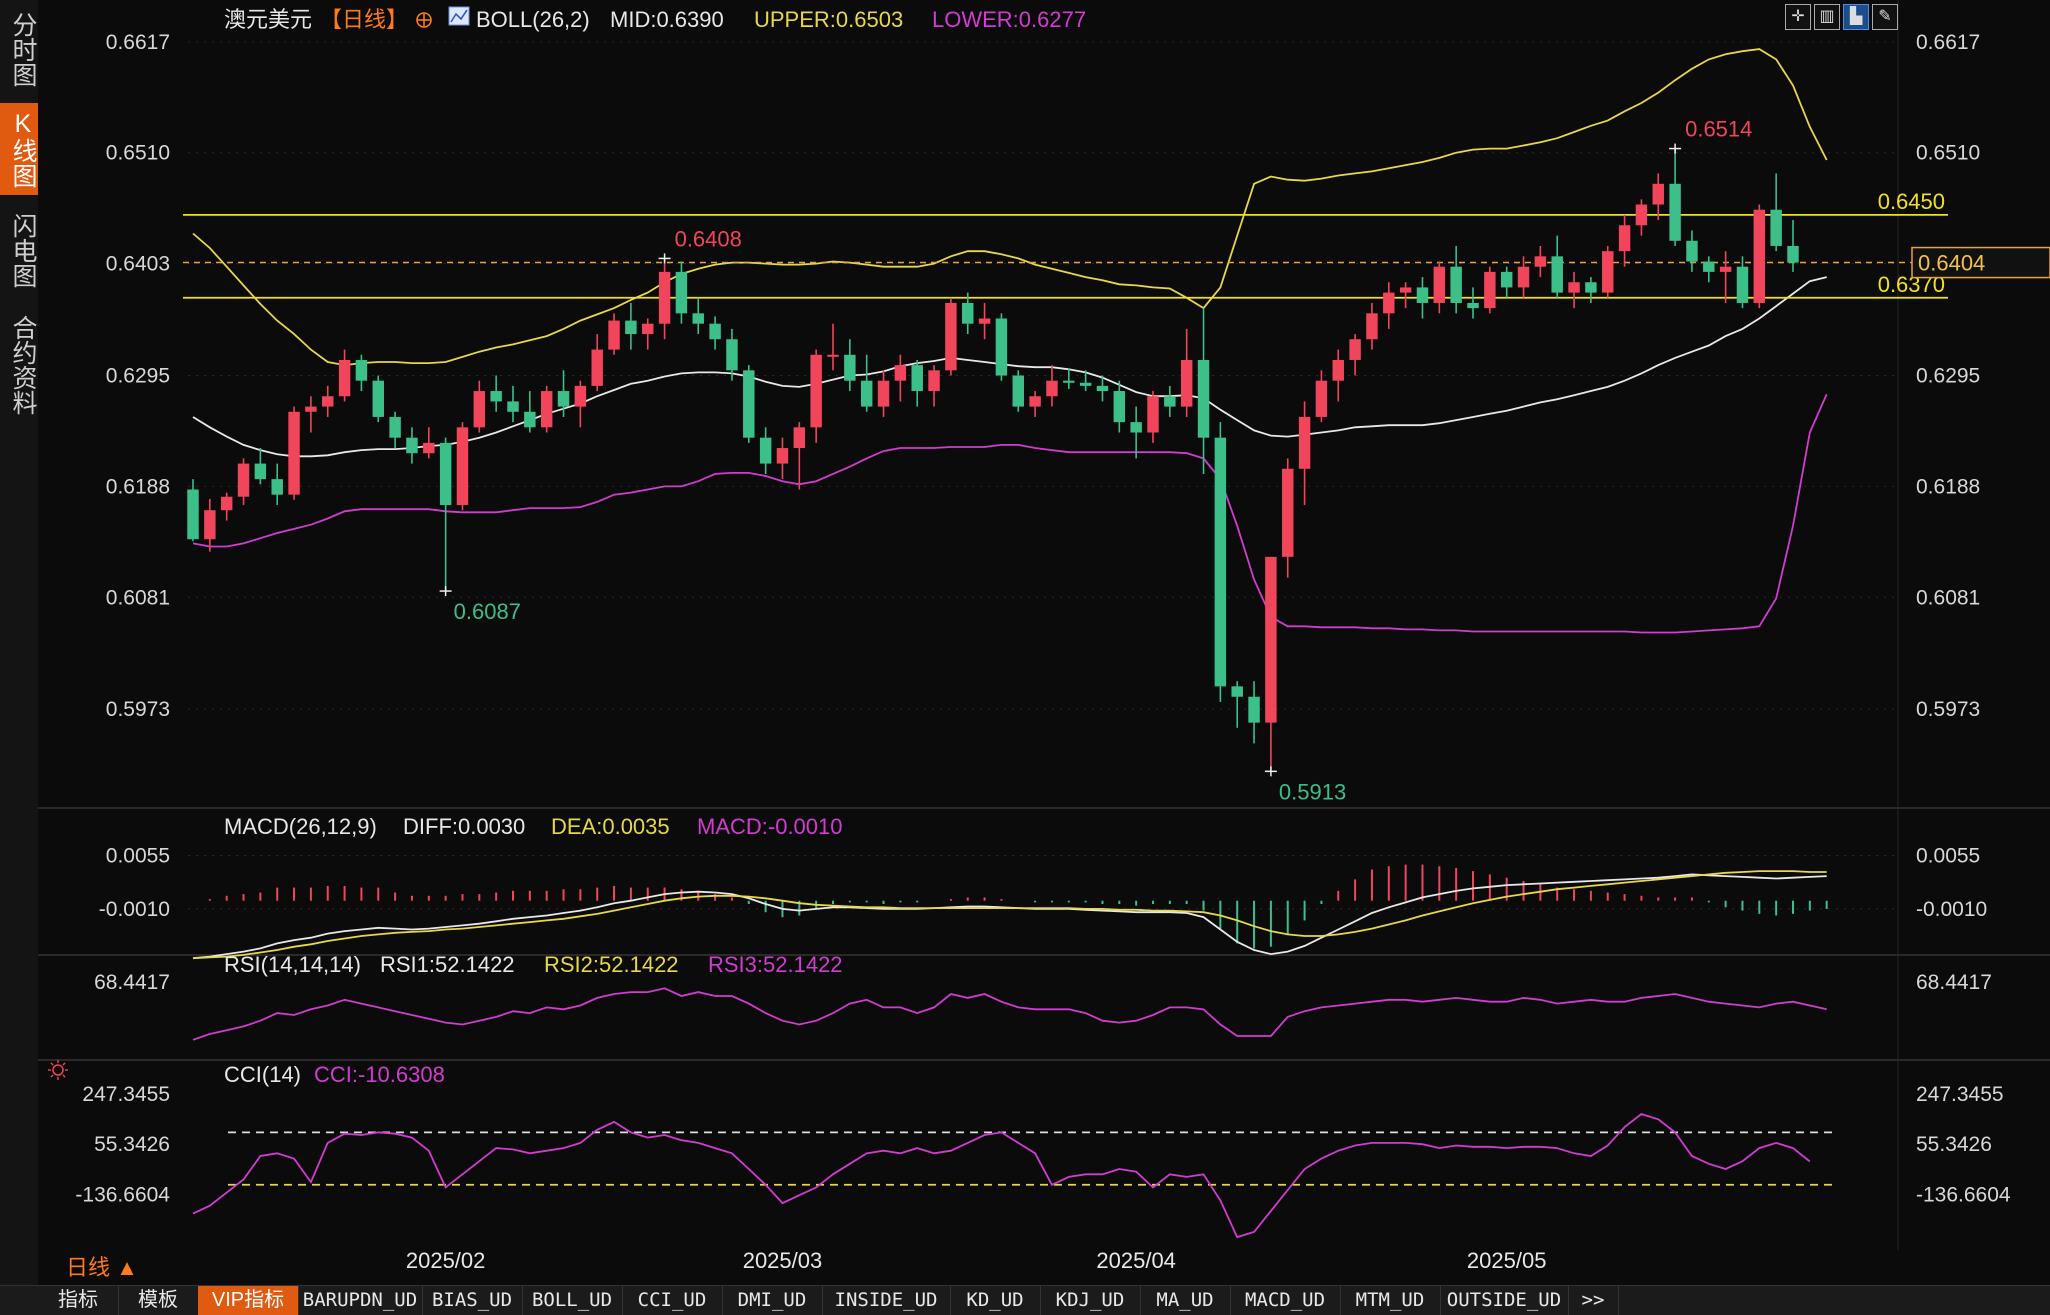  Describe the element at coordinates (1504, 1300) in the screenshot. I see `indicator-tab-14: OUTSIDE_UD` at that location.